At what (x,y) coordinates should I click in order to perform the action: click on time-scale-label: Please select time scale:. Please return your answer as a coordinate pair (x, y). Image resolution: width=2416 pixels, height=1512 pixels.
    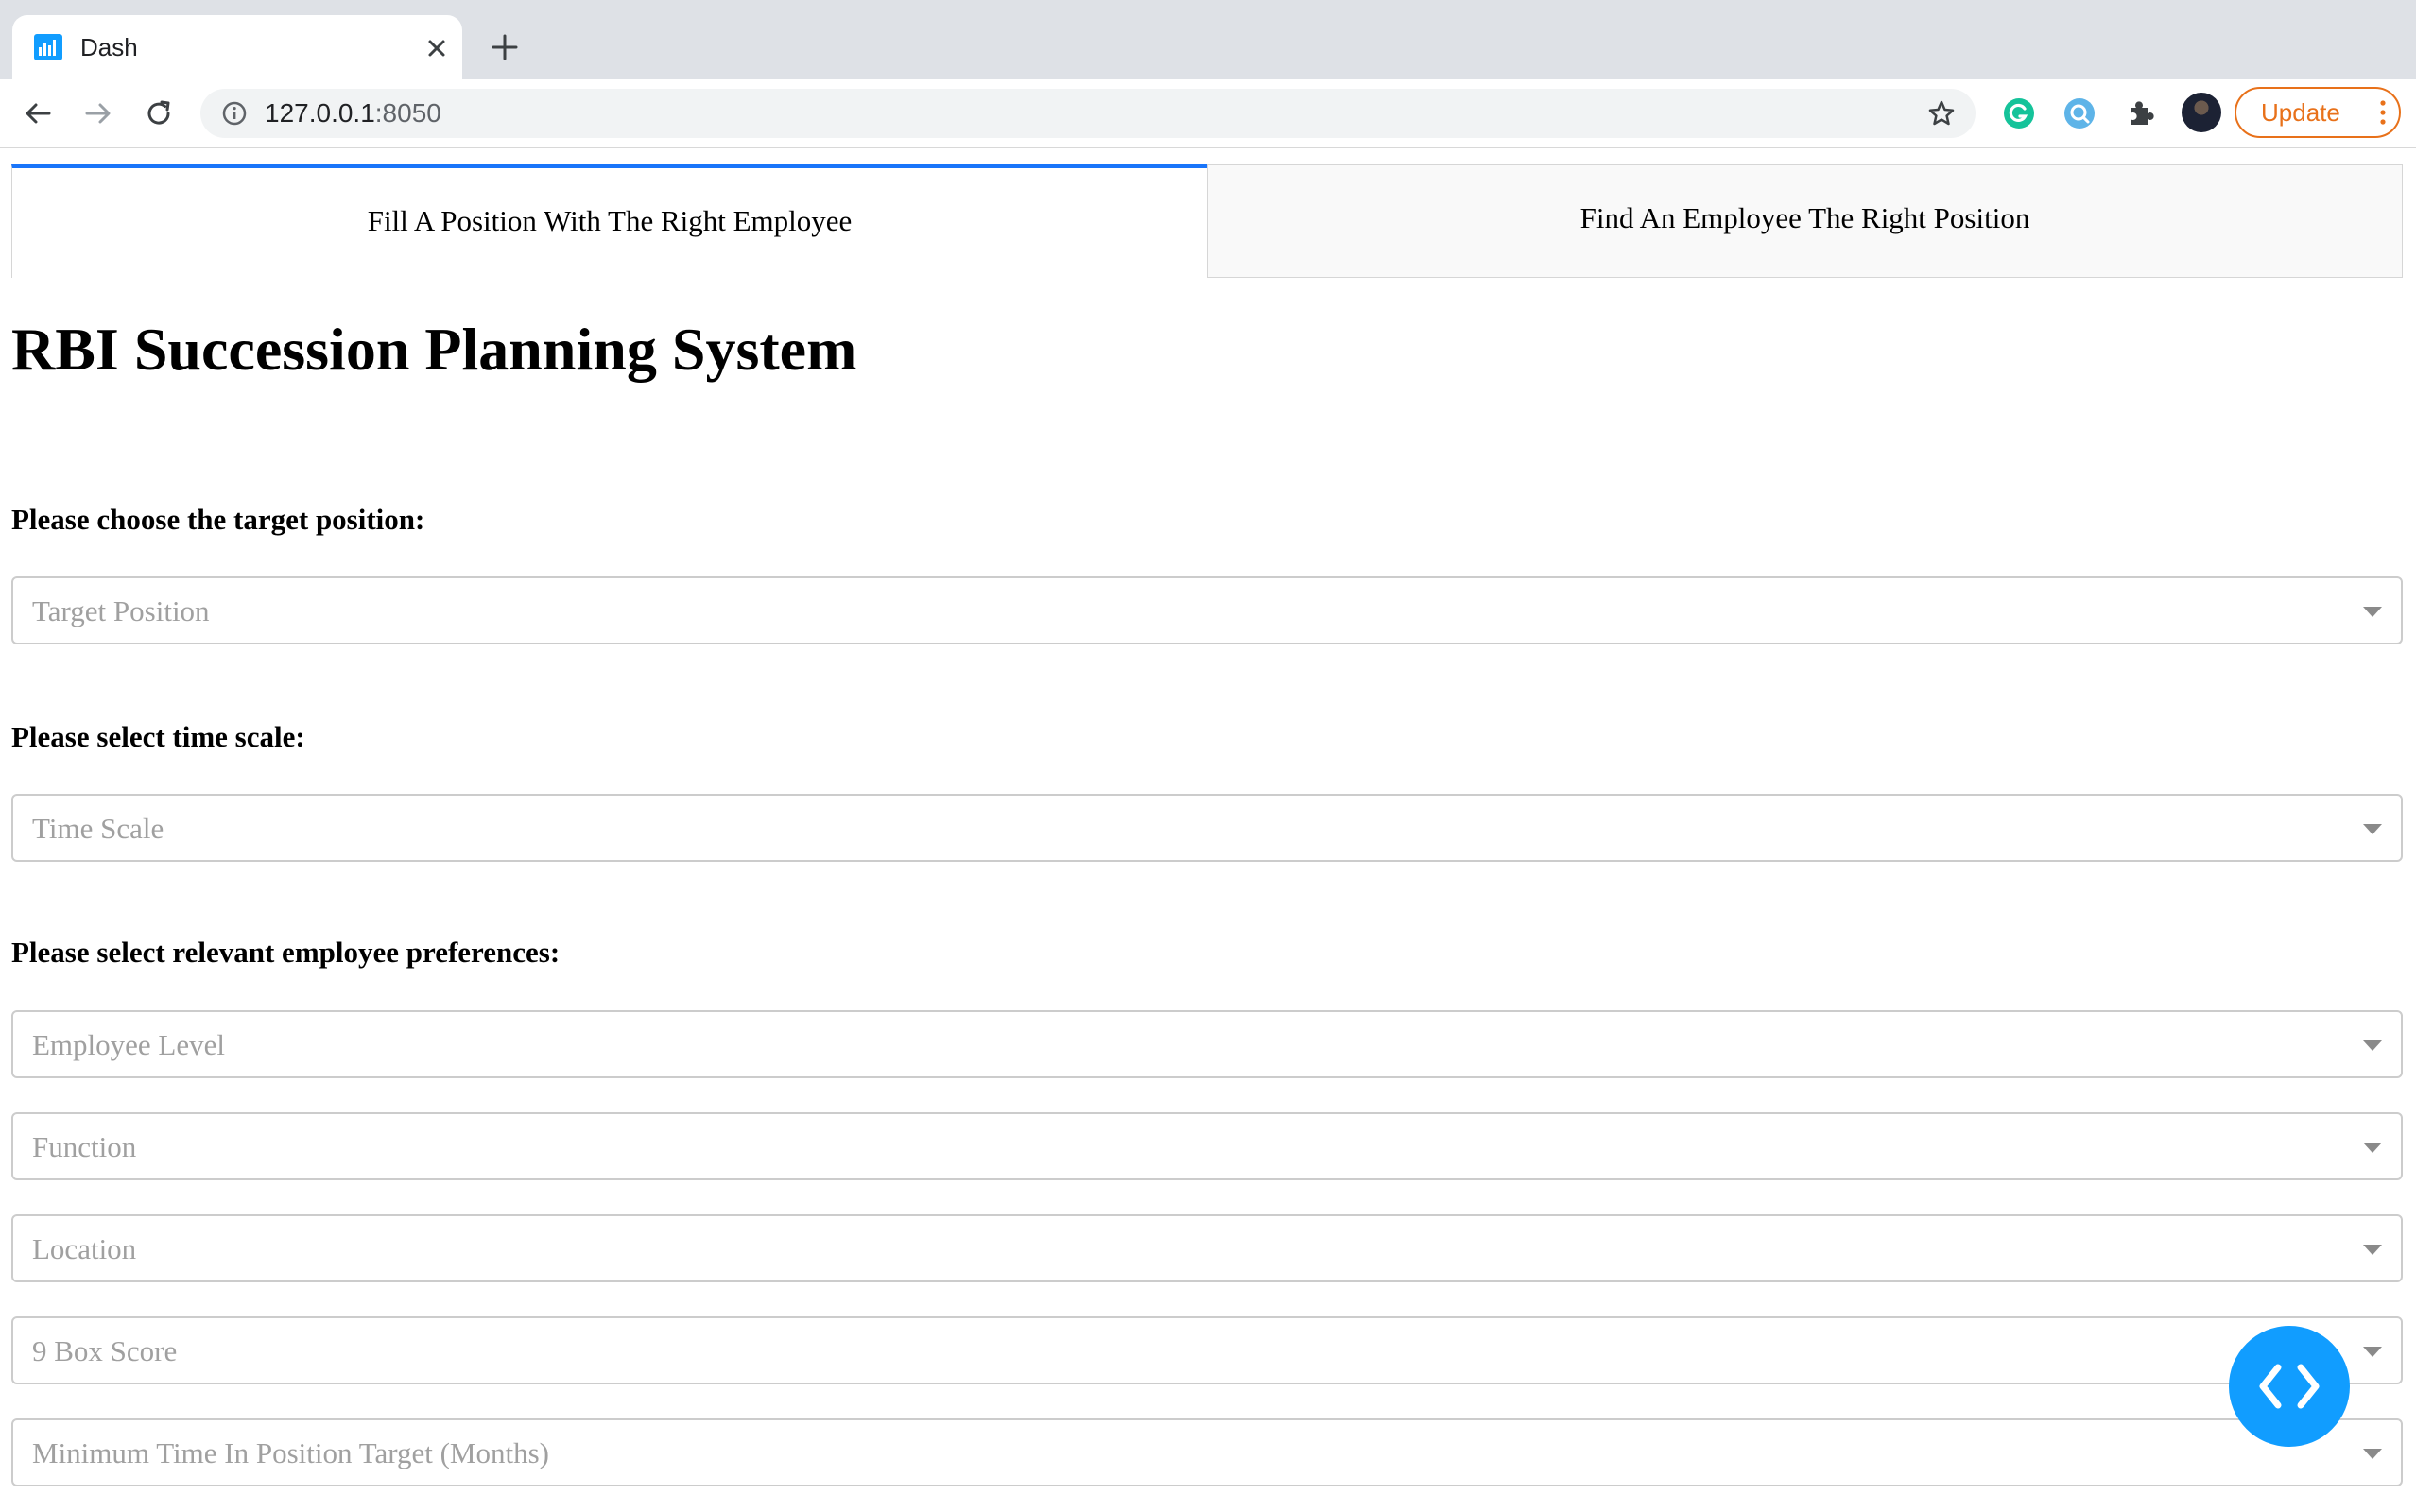
    Looking at the image, I should click on (158, 736).